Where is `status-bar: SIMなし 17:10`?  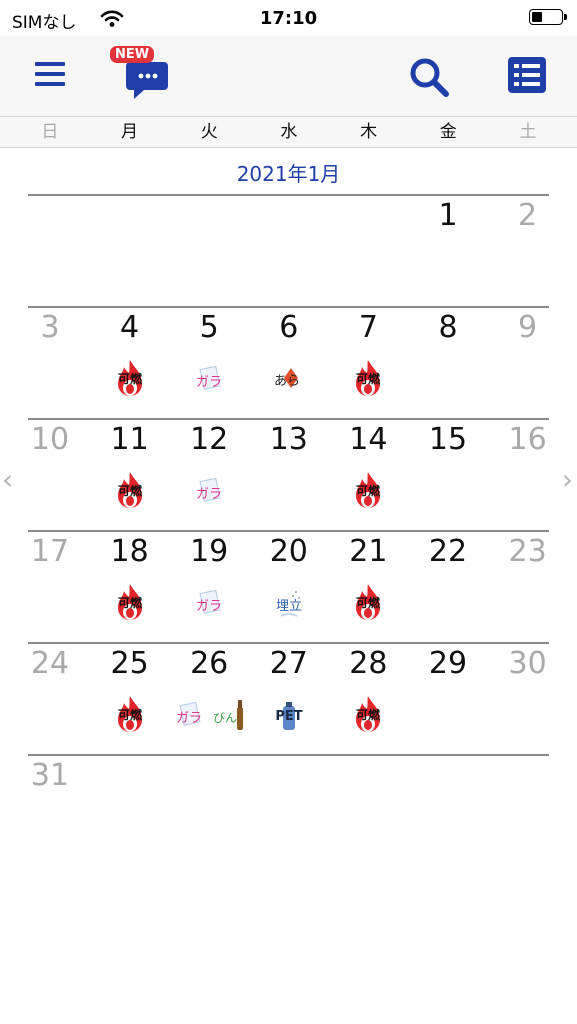 status-bar: SIMなし 17:10 is located at coordinates (288, 18).